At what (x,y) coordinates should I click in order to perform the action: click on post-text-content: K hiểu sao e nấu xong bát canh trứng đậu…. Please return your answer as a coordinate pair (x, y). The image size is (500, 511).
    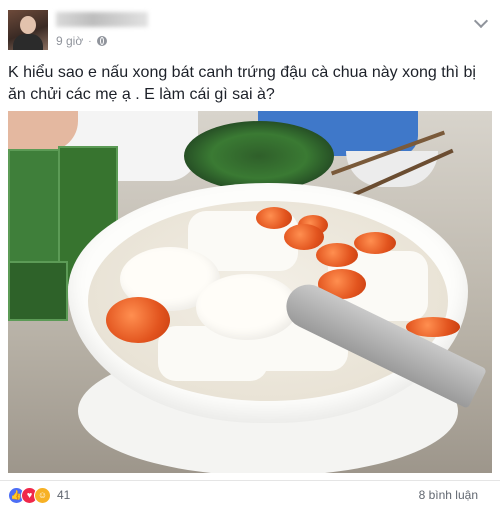
    Looking at the image, I should click on (242, 83).